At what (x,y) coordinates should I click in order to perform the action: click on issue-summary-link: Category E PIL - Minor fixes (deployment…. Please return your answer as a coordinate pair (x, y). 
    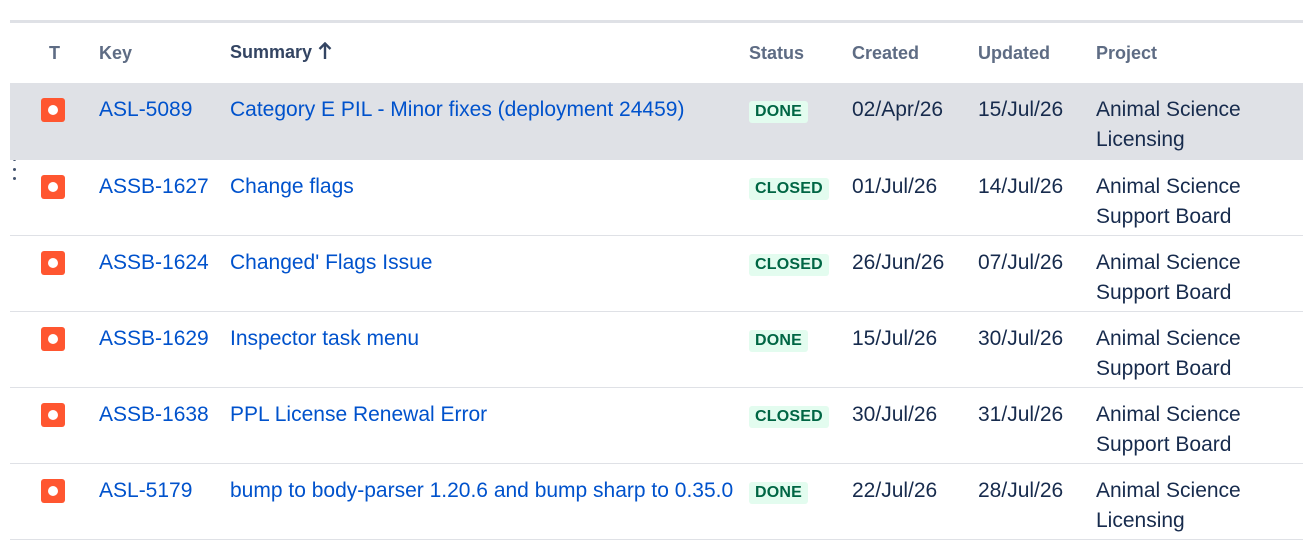
    Looking at the image, I should click on (457, 109).